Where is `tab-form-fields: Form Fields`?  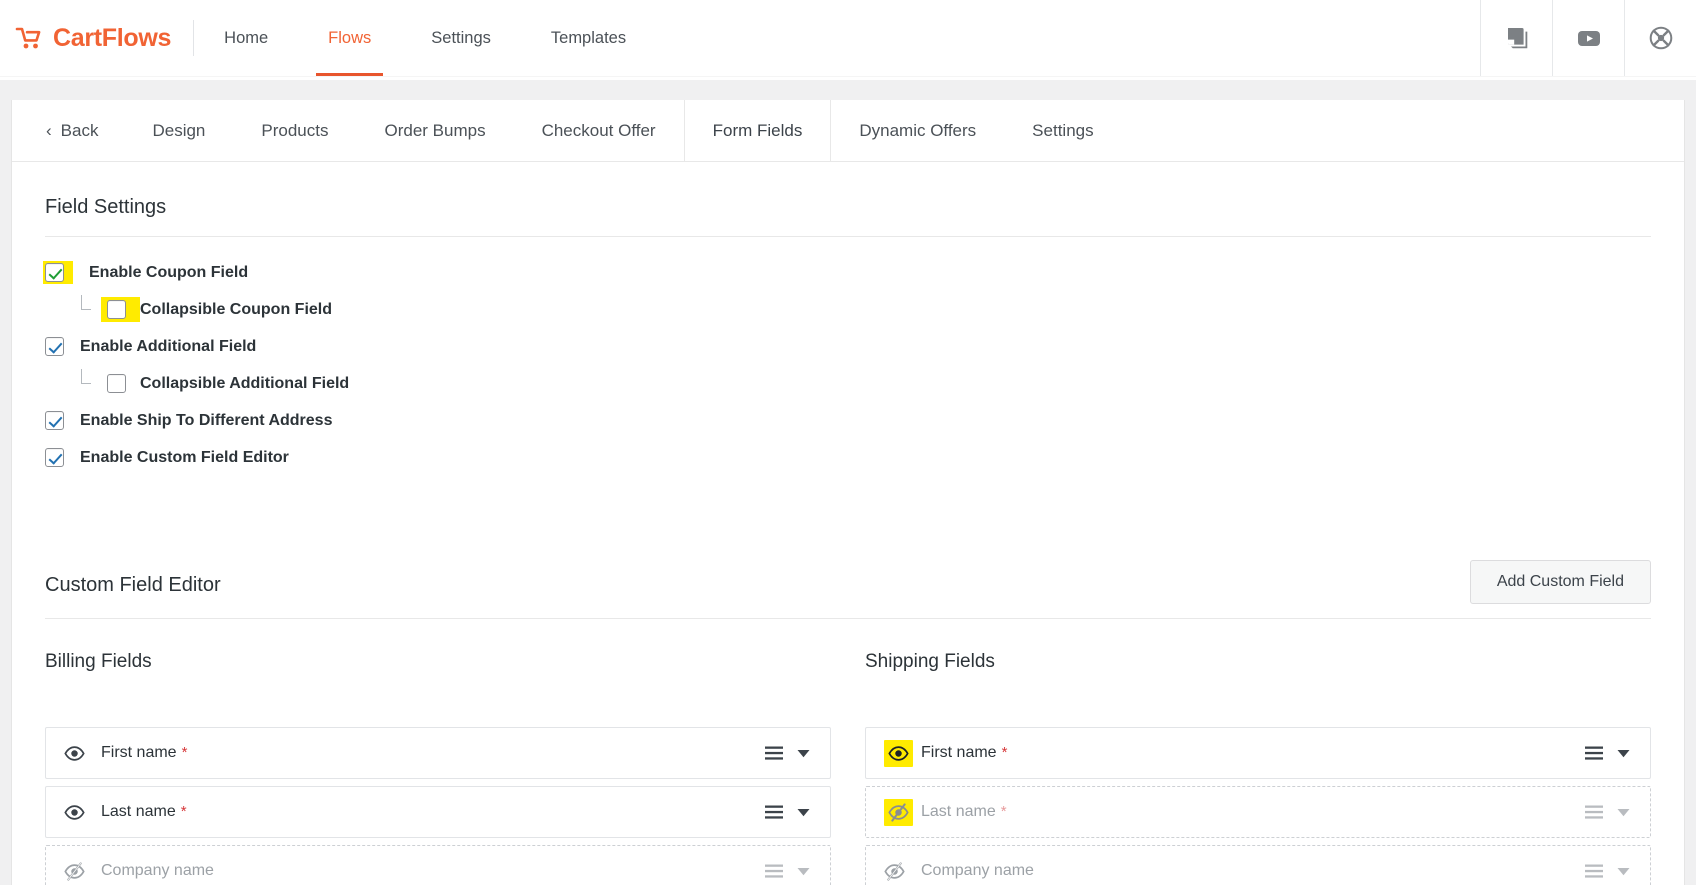
tab-form-fields: Form Fields is located at coordinates (757, 130).